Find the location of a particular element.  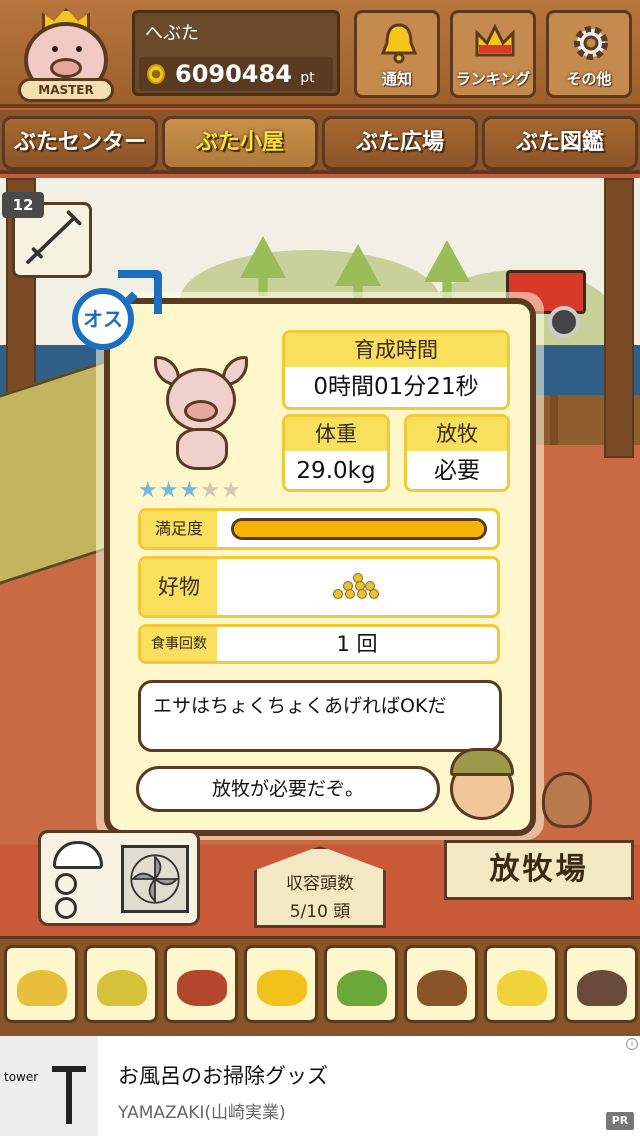

ranking-button: ランキング is located at coordinates (493, 54).